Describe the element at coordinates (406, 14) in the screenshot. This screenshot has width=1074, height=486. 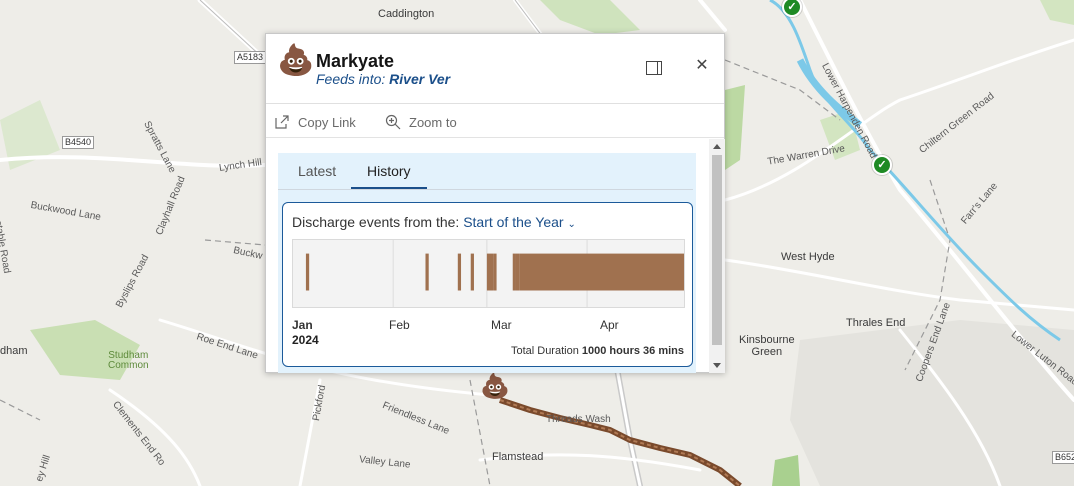
I see `place-label: Caddington` at that location.